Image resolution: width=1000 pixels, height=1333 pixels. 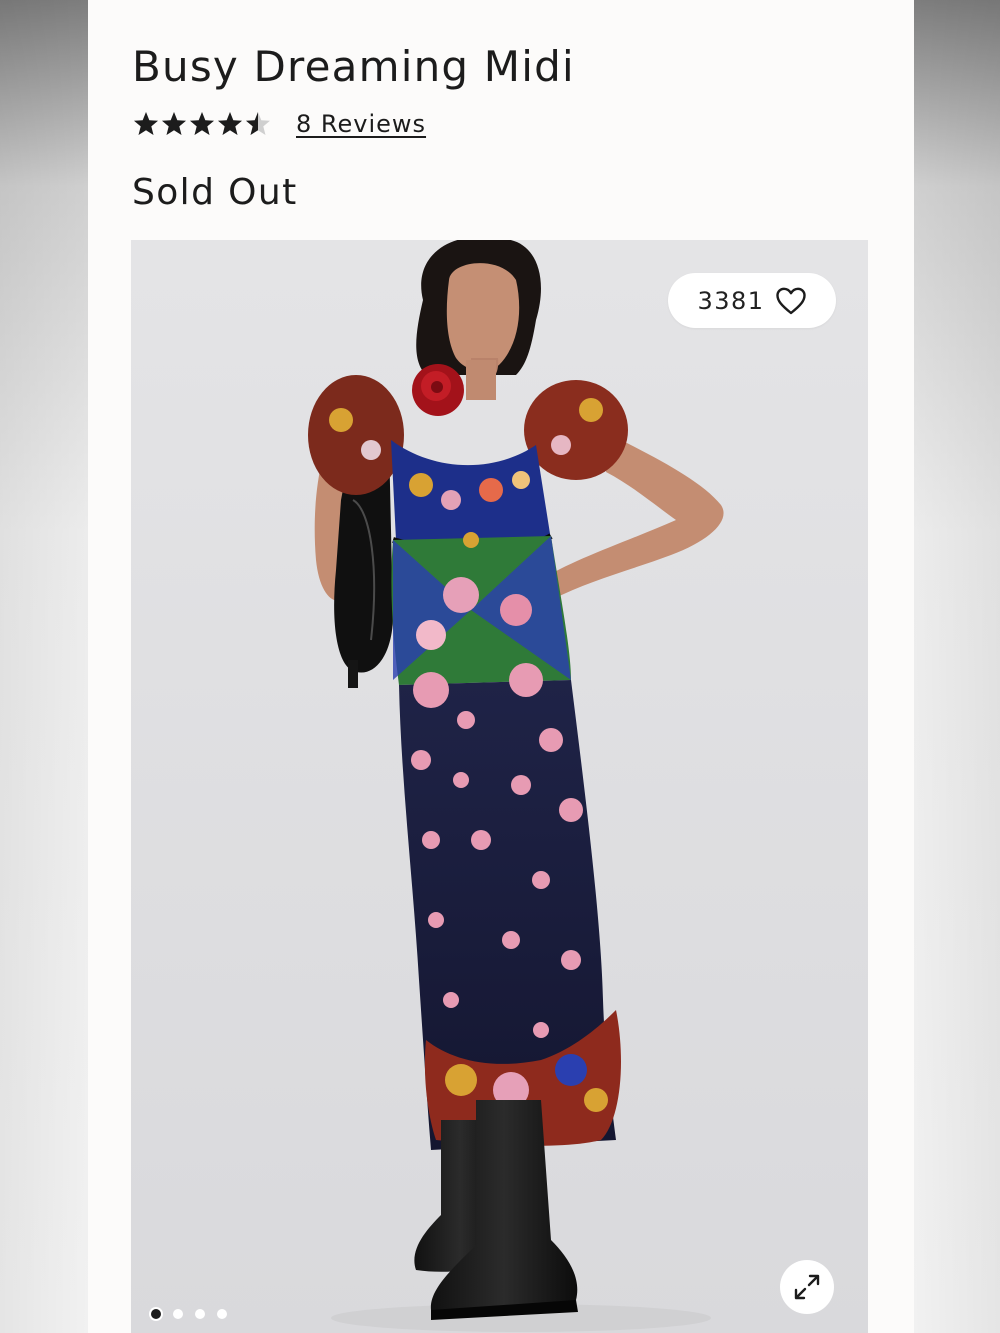 I want to click on availability-status: Sold Out, so click(x=215, y=192).